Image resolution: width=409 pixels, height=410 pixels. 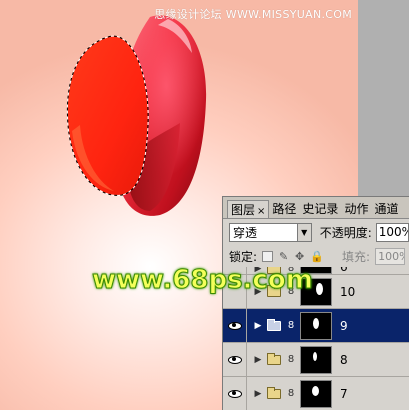 What do you see at coordinates (390, 256) in the screenshot?
I see `fill-input: 100%` at bounding box center [390, 256].